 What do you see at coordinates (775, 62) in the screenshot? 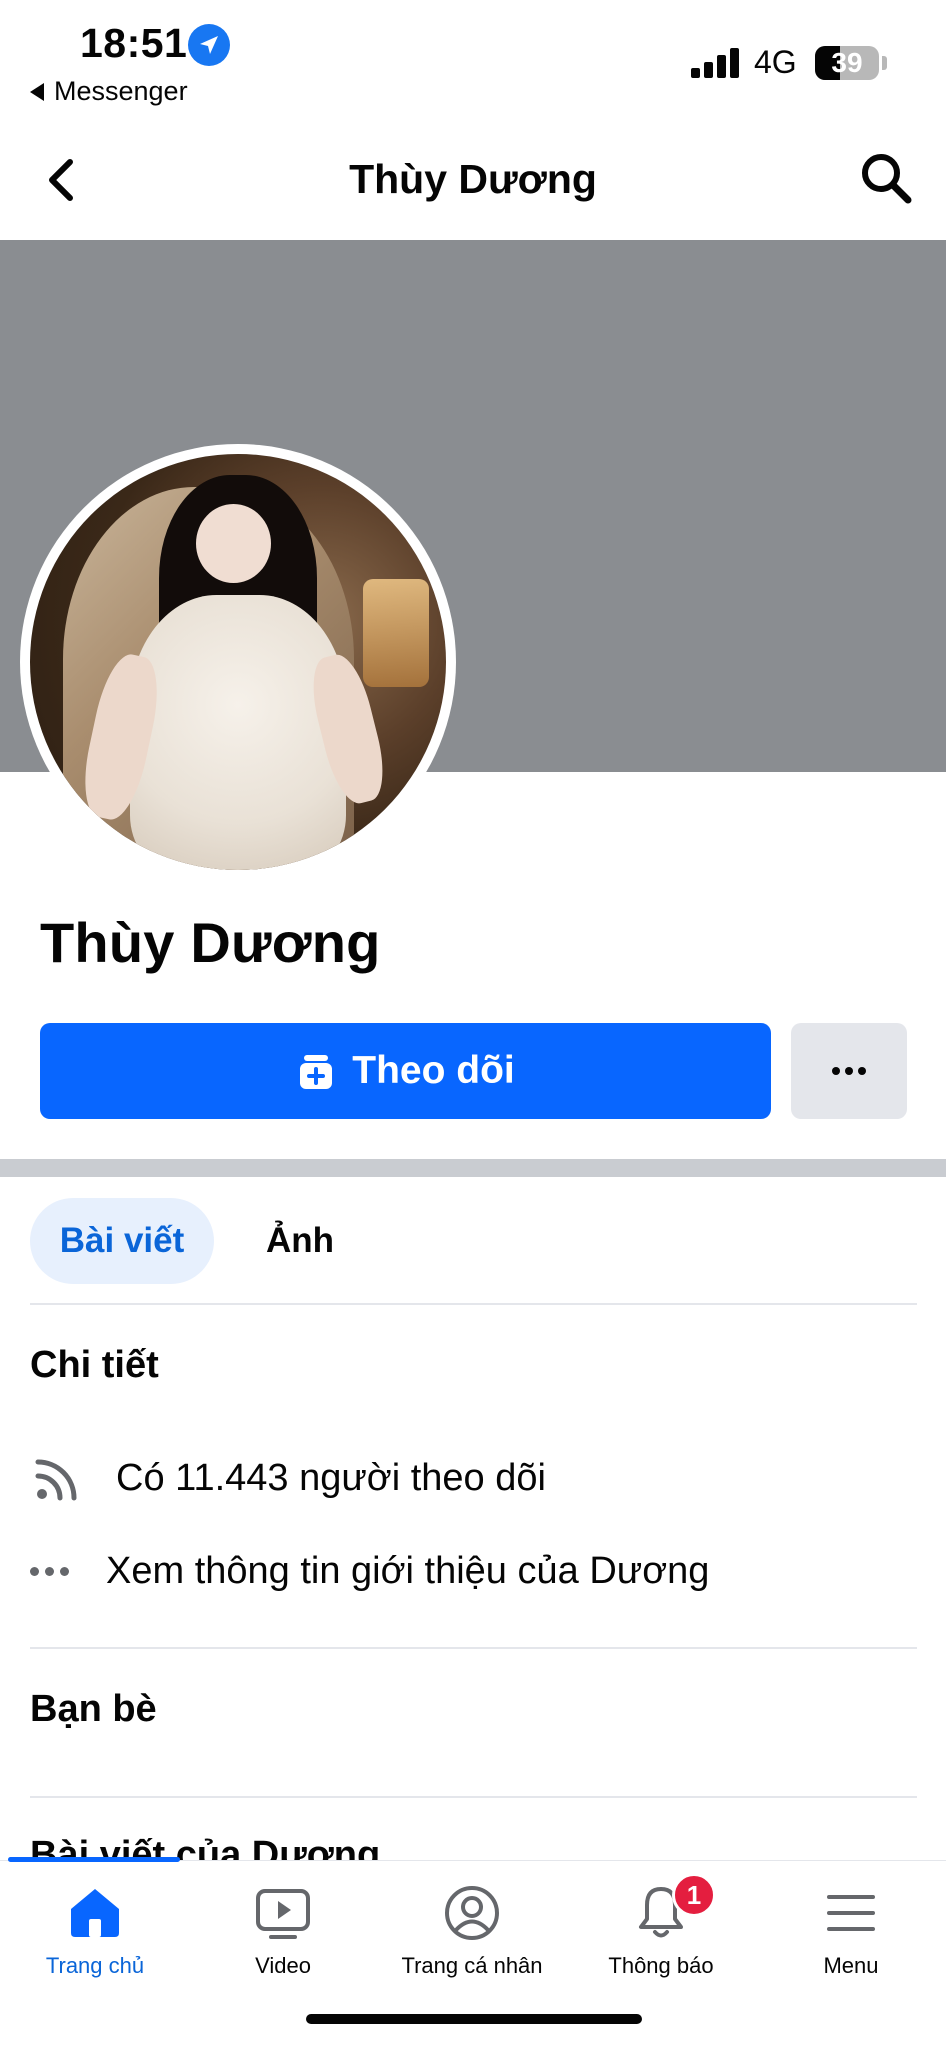
I see `network-type: 4G` at bounding box center [775, 62].